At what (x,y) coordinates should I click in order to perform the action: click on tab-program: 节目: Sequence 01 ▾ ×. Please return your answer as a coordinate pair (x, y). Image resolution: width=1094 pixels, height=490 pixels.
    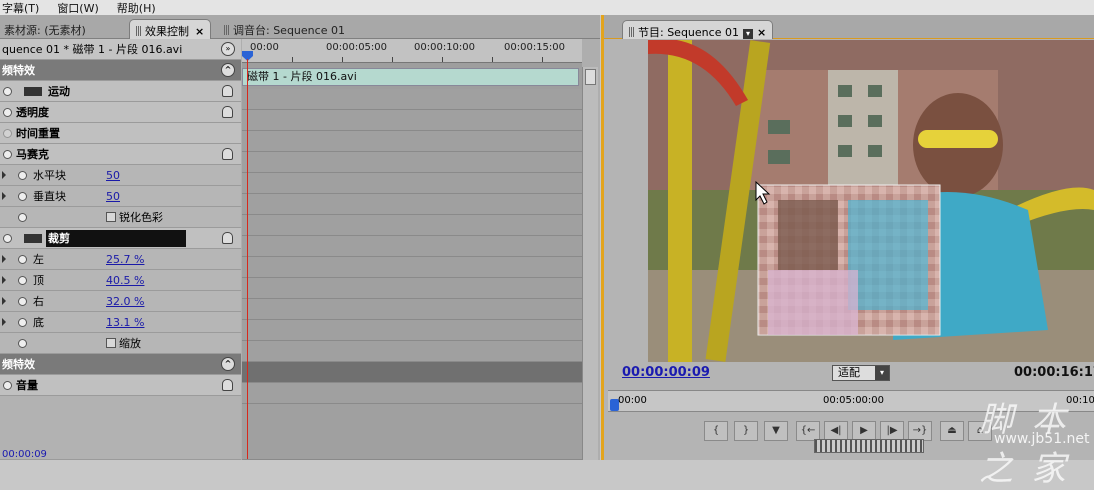
    Looking at the image, I should click on (698, 29).